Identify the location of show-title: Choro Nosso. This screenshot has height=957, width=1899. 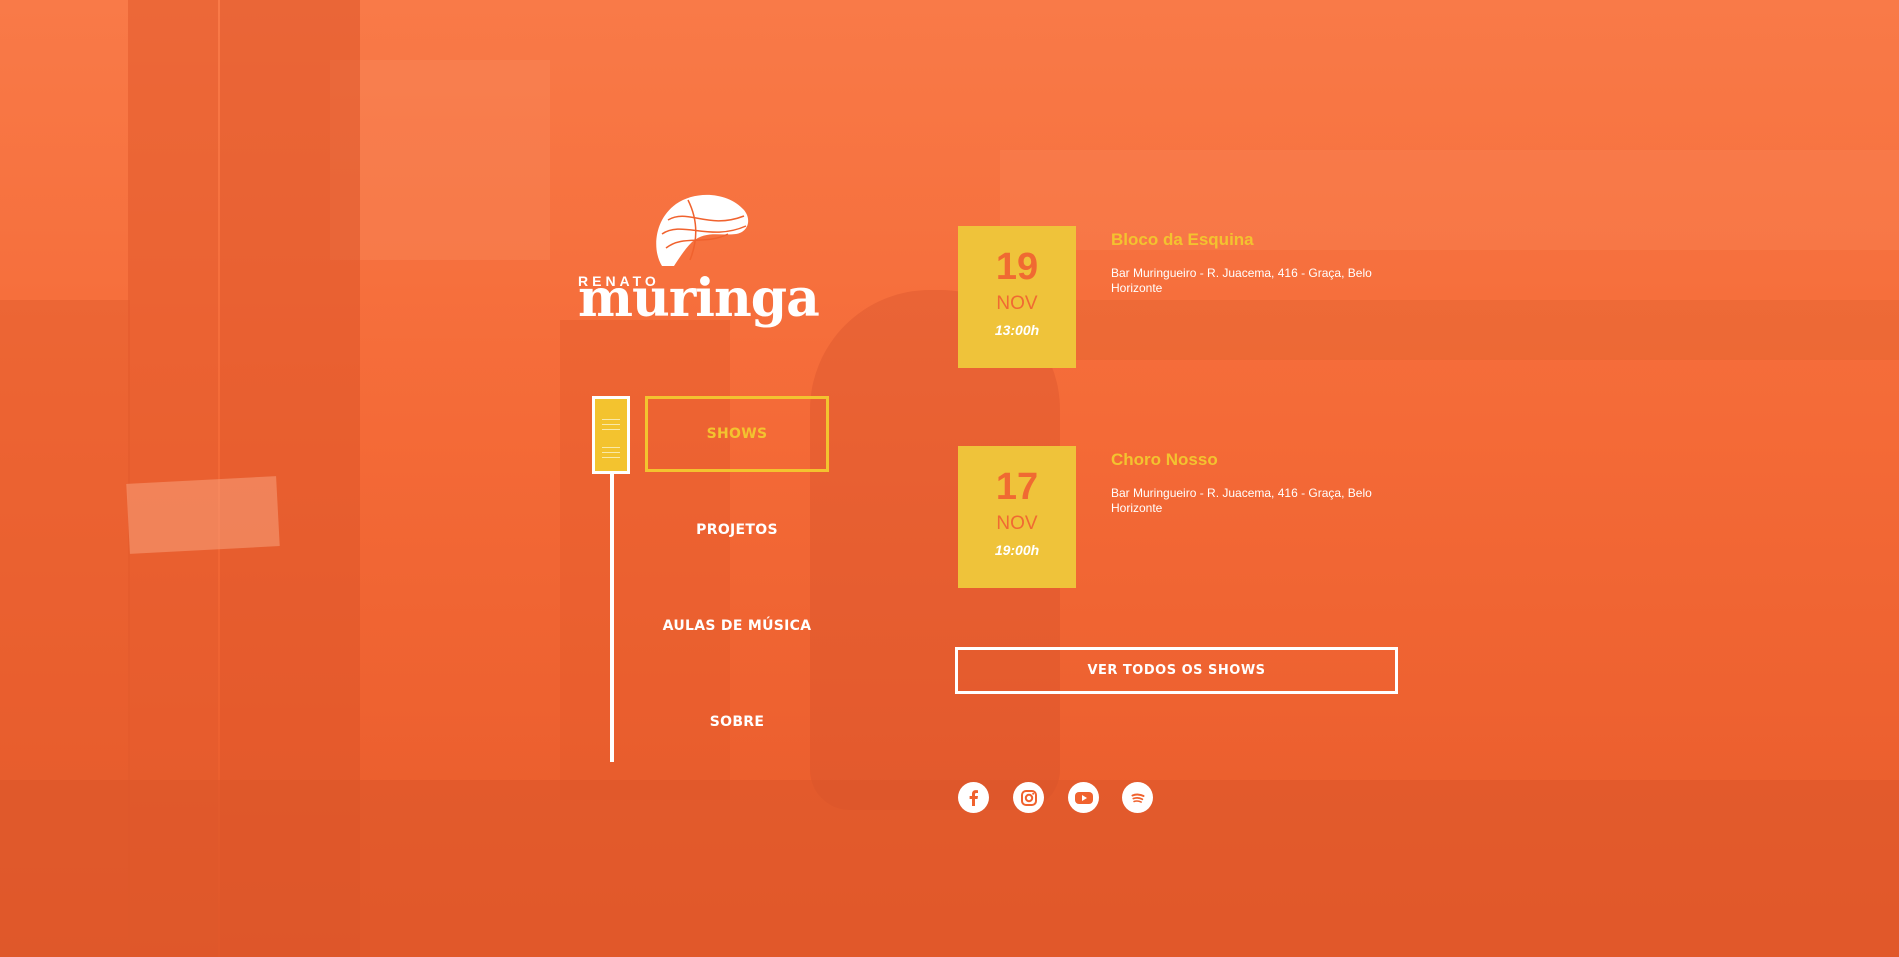
(1164, 460).